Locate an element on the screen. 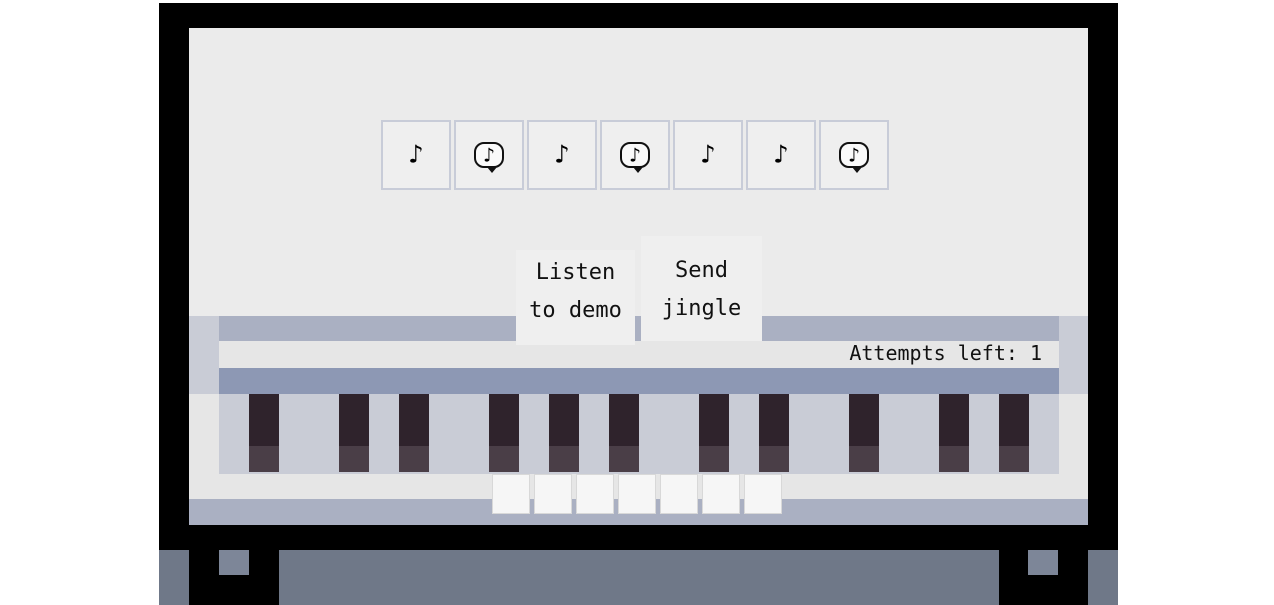 The height and width of the screenshot is (605, 1274). keyboard-accent-band is located at coordinates (639, 381).